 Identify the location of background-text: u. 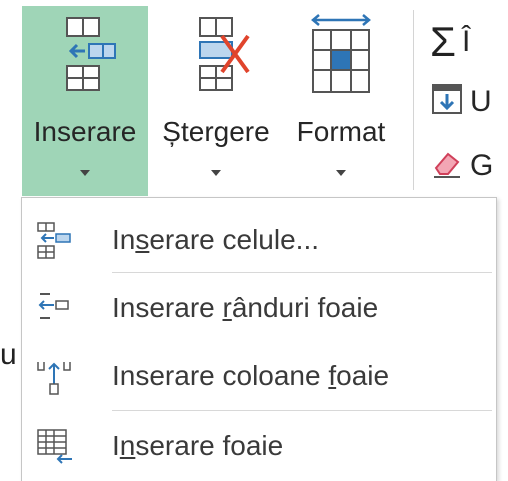
(8, 354).